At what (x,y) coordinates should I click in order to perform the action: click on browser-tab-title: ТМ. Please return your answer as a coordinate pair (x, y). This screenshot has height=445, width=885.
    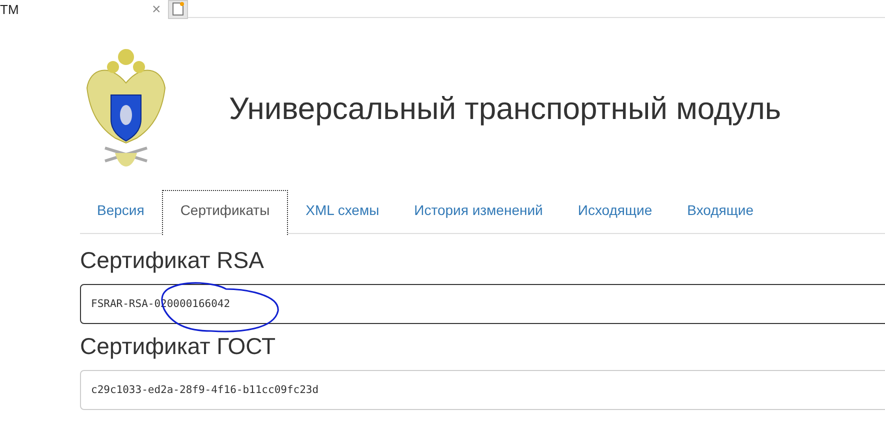
    Looking at the image, I should click on (76, 9).